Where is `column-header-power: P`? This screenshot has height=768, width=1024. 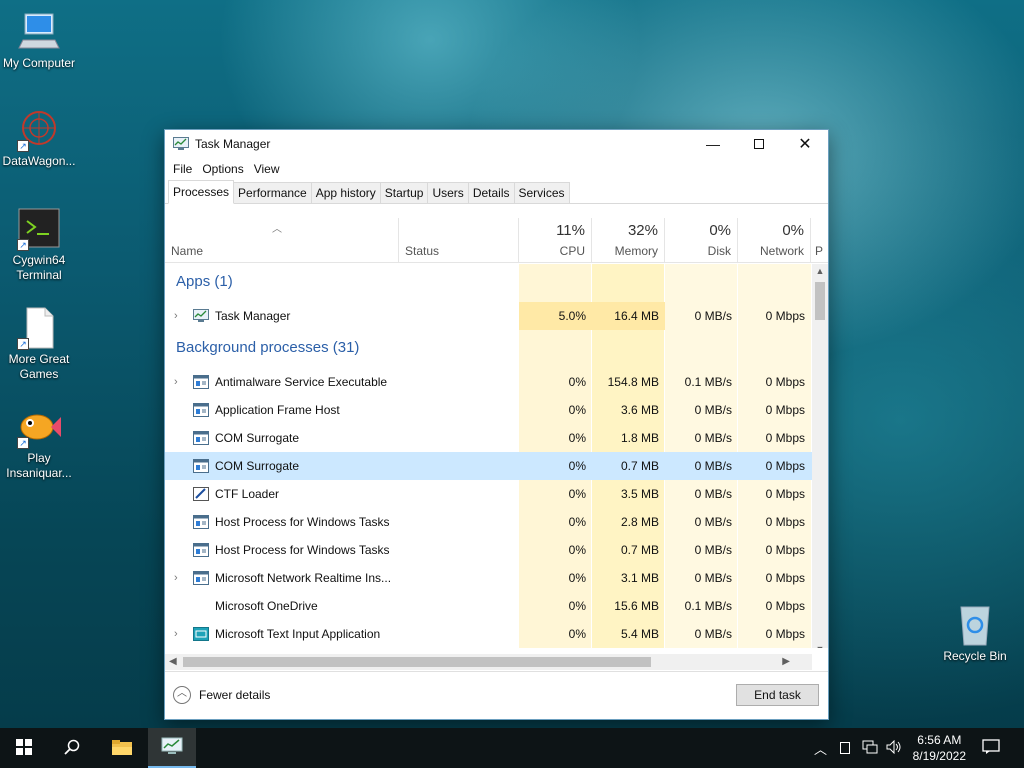 column-header-power: P is located at coordinates (819, 240).